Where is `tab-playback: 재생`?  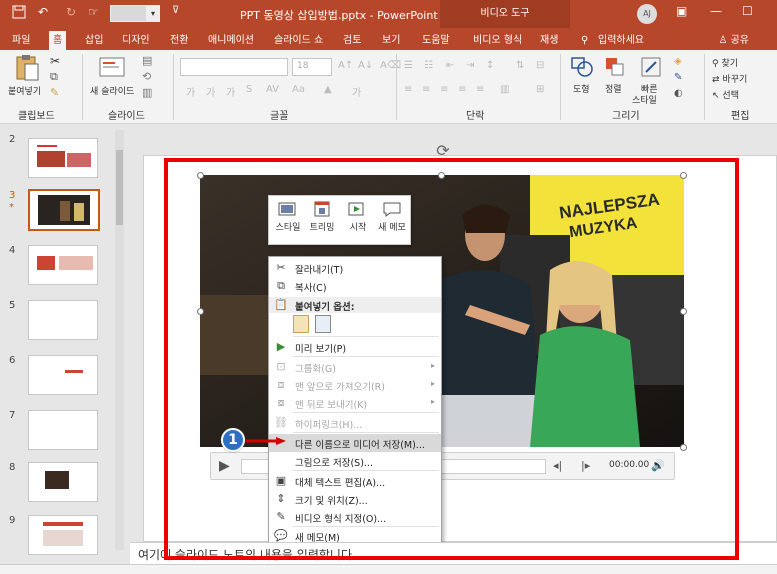 tab-playback: 재생 is located at coordinates (549, 40).